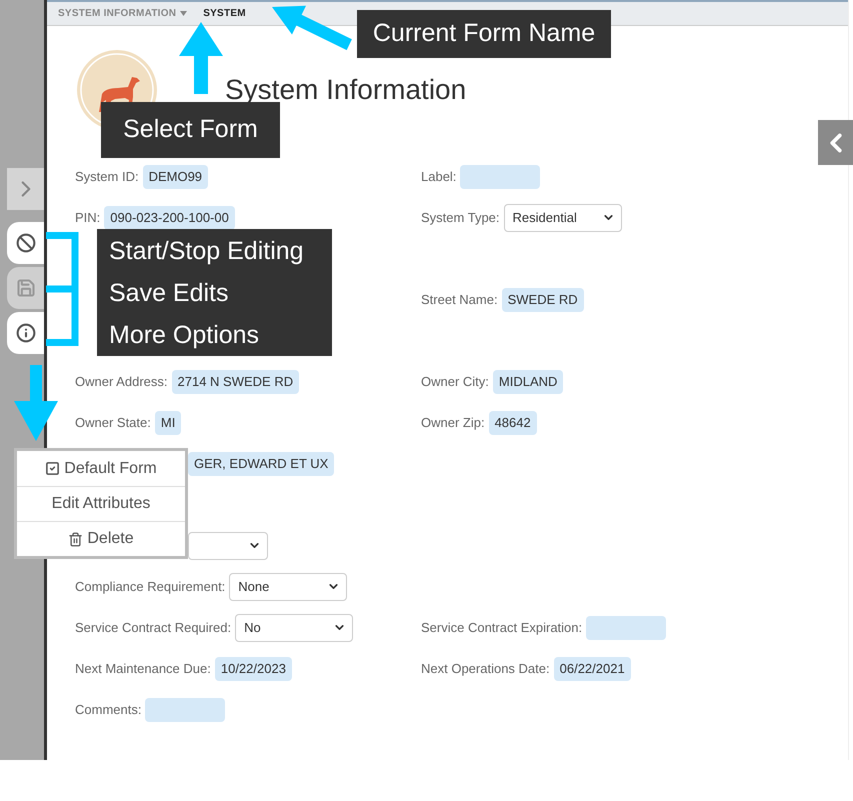 Image resolution: width=853 pixels, height=801 pixels. Describe the element at coordinates (501, 627) in the screenshot. I see `field-label: Service Contract Expiration:` at that location.